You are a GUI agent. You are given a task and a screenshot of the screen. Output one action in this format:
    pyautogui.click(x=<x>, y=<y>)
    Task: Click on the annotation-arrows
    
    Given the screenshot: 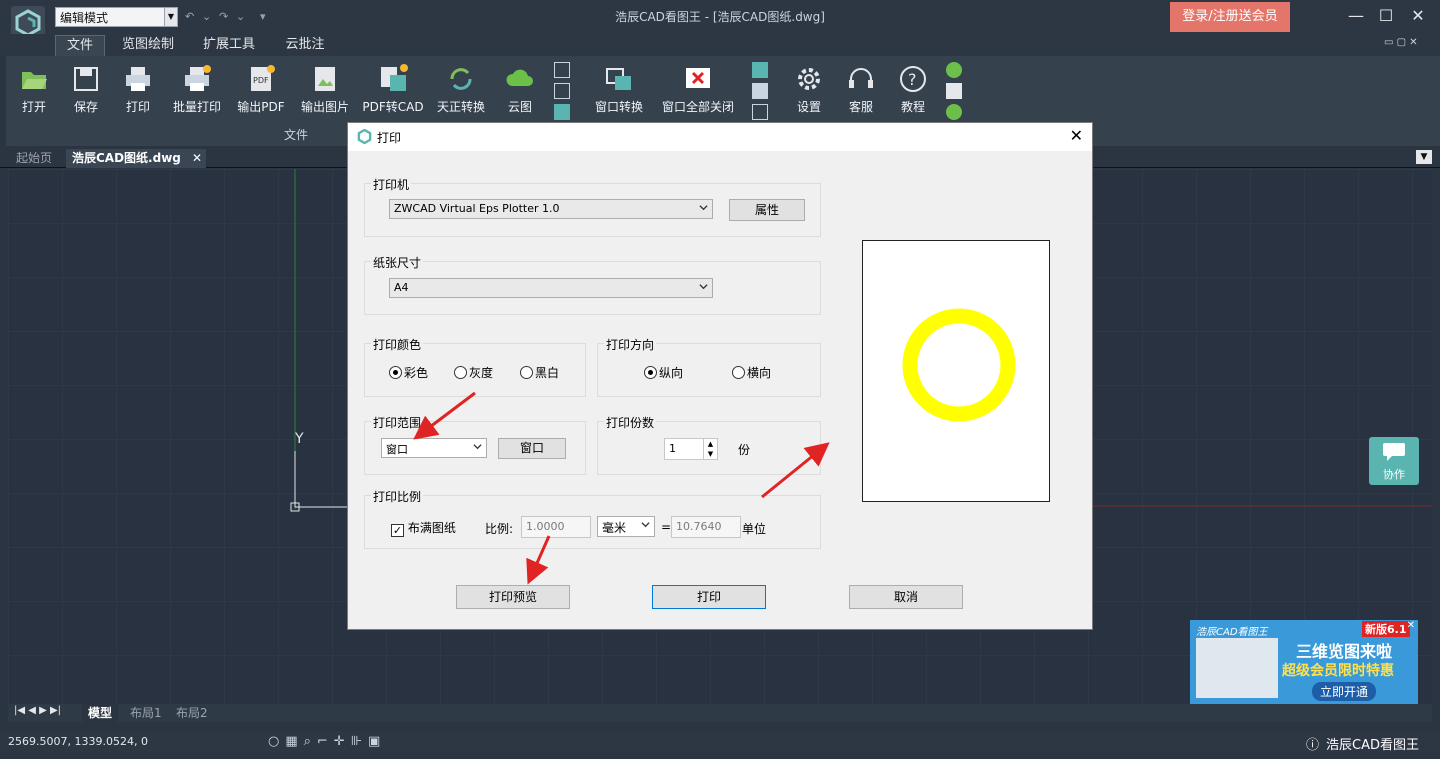 What is the action you would take?
    pyautogui.click(x=621, y=488)
    